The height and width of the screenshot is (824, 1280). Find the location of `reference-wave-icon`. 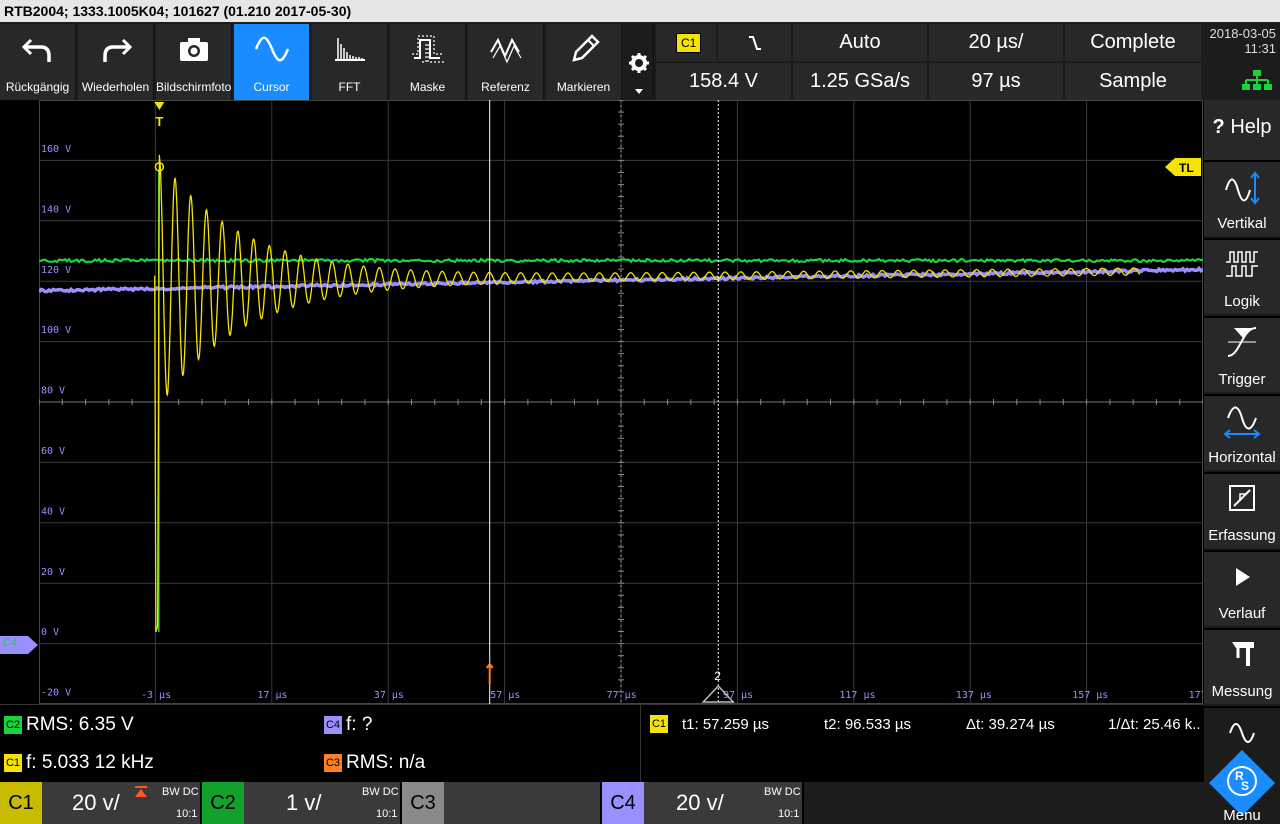

reference-wave-icon is located at coordinates (506, 49).